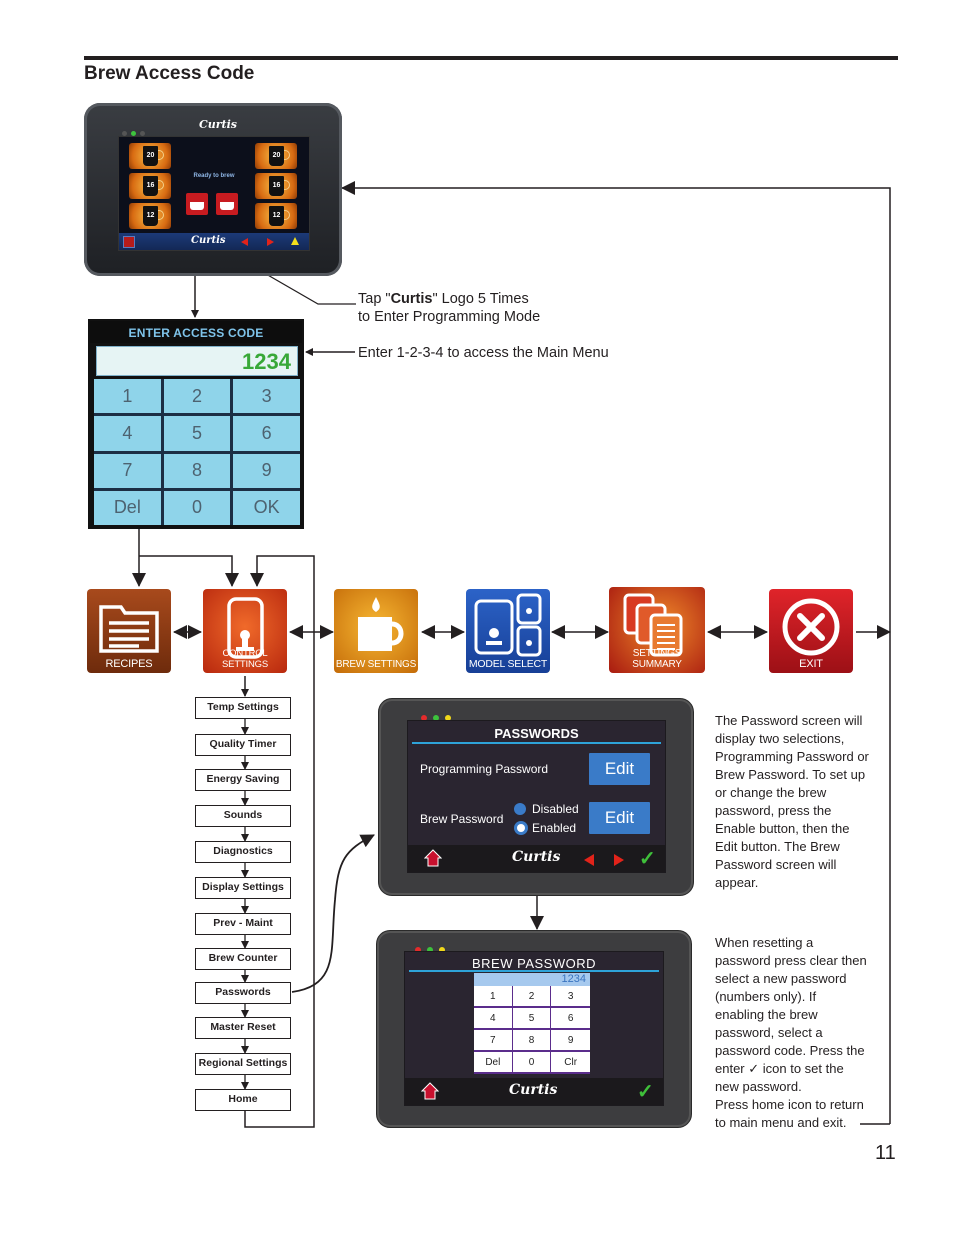  Describe the element at coordinates (619, 818) in the screenshot. I see `edit-brew-password-button: Edit` at that location.